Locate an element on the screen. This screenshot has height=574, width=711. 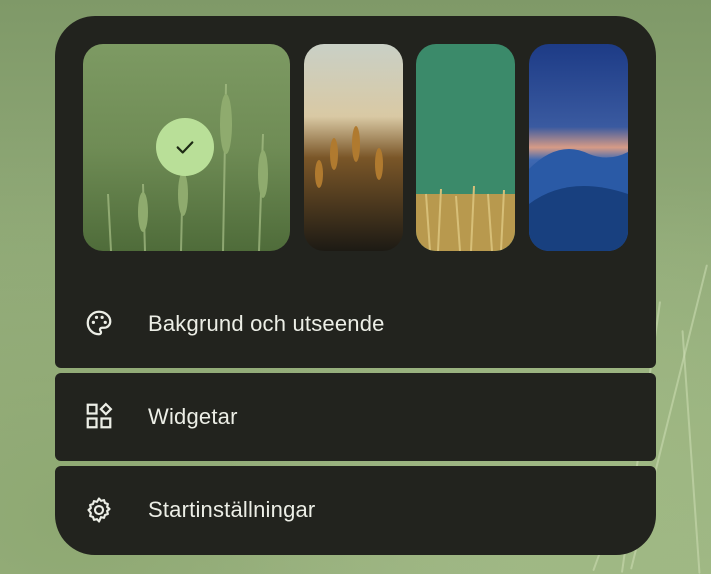
gear-icon is located at coordinates (99, 510).